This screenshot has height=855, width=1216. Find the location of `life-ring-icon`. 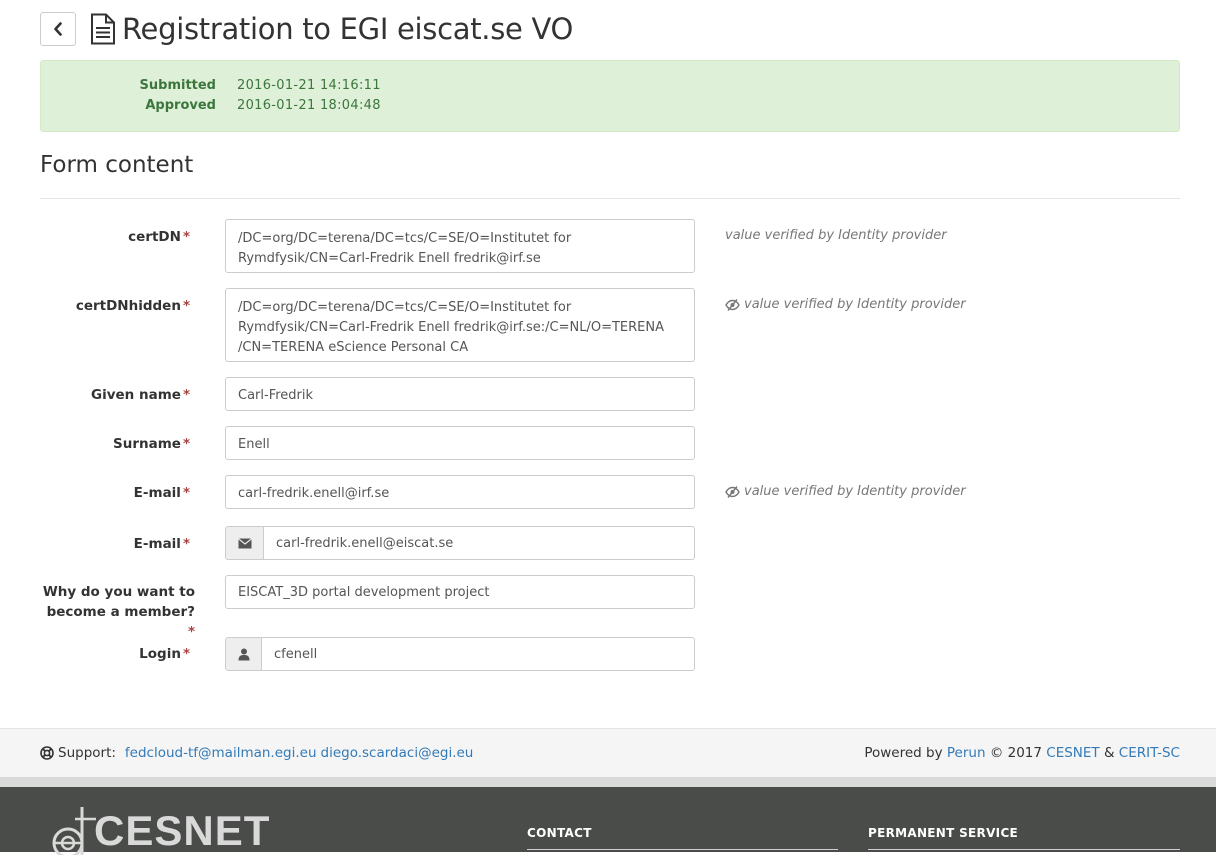

life-ring-icon is located at coordinates (47, 753).